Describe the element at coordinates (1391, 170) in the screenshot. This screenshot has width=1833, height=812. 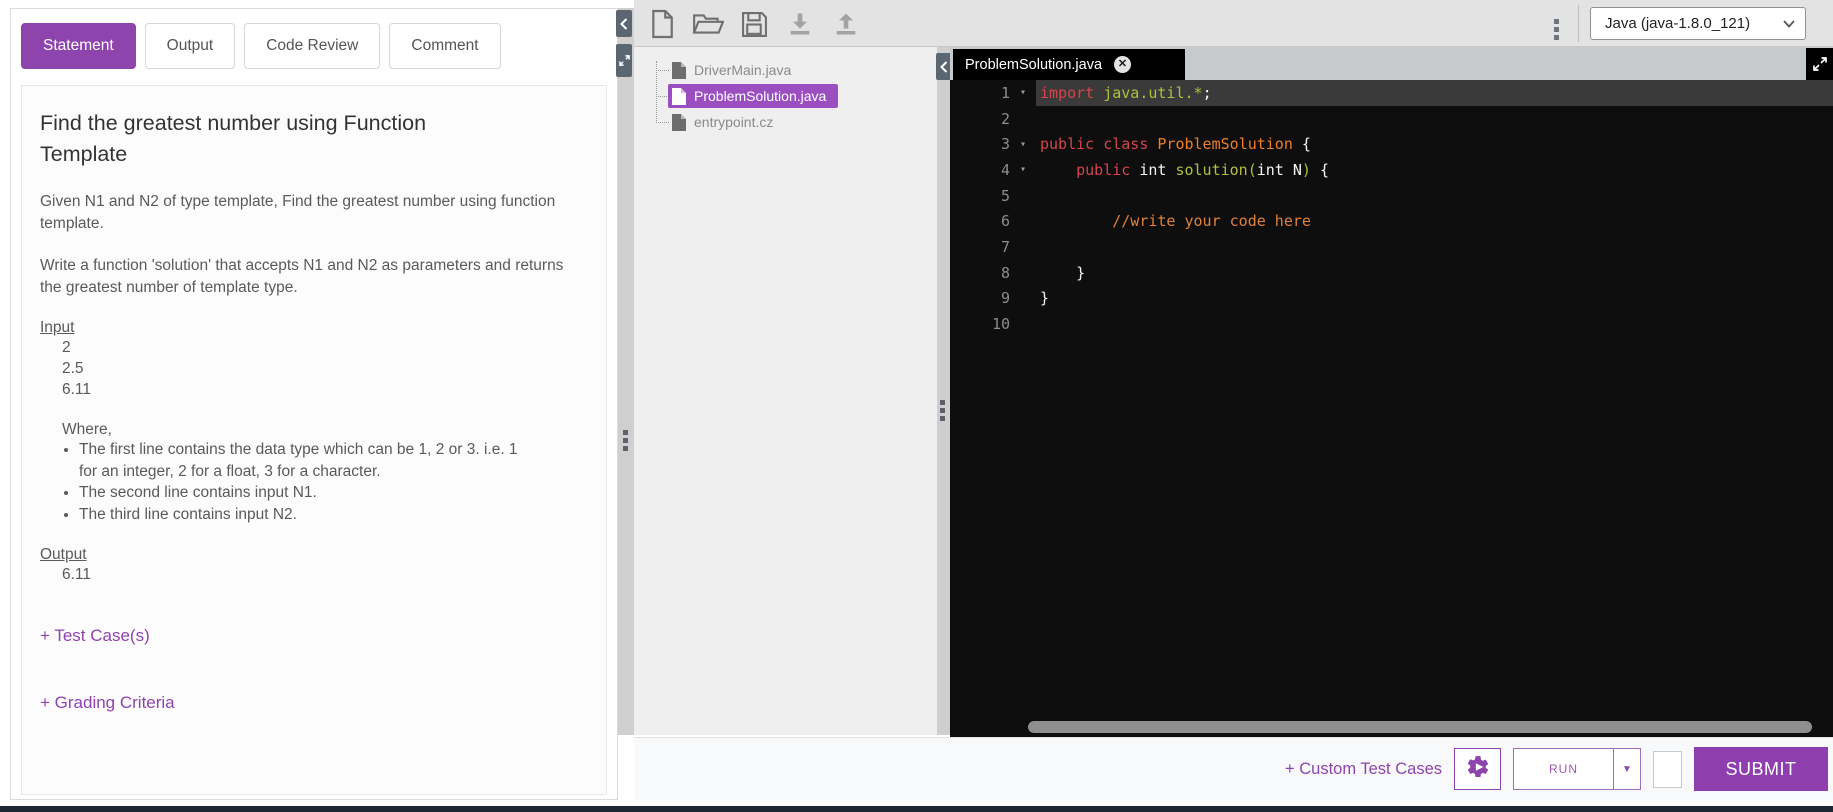
I see `code-line: 4 ▾ public int solution(int N) {` at that location.